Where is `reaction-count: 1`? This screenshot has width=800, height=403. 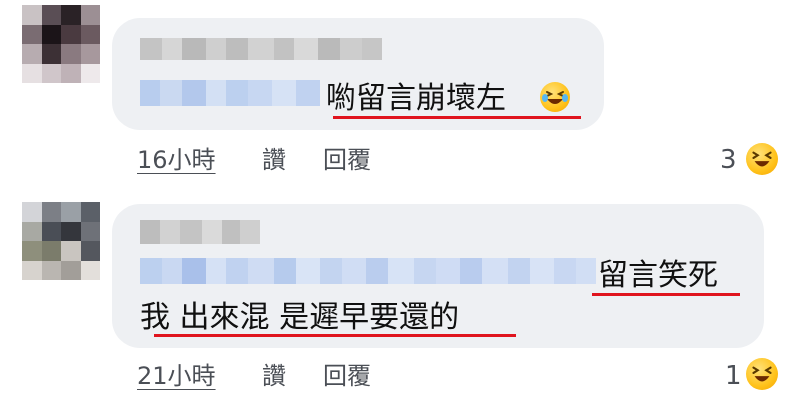 reaction-count: 1 is located at coordinates (733, 376).